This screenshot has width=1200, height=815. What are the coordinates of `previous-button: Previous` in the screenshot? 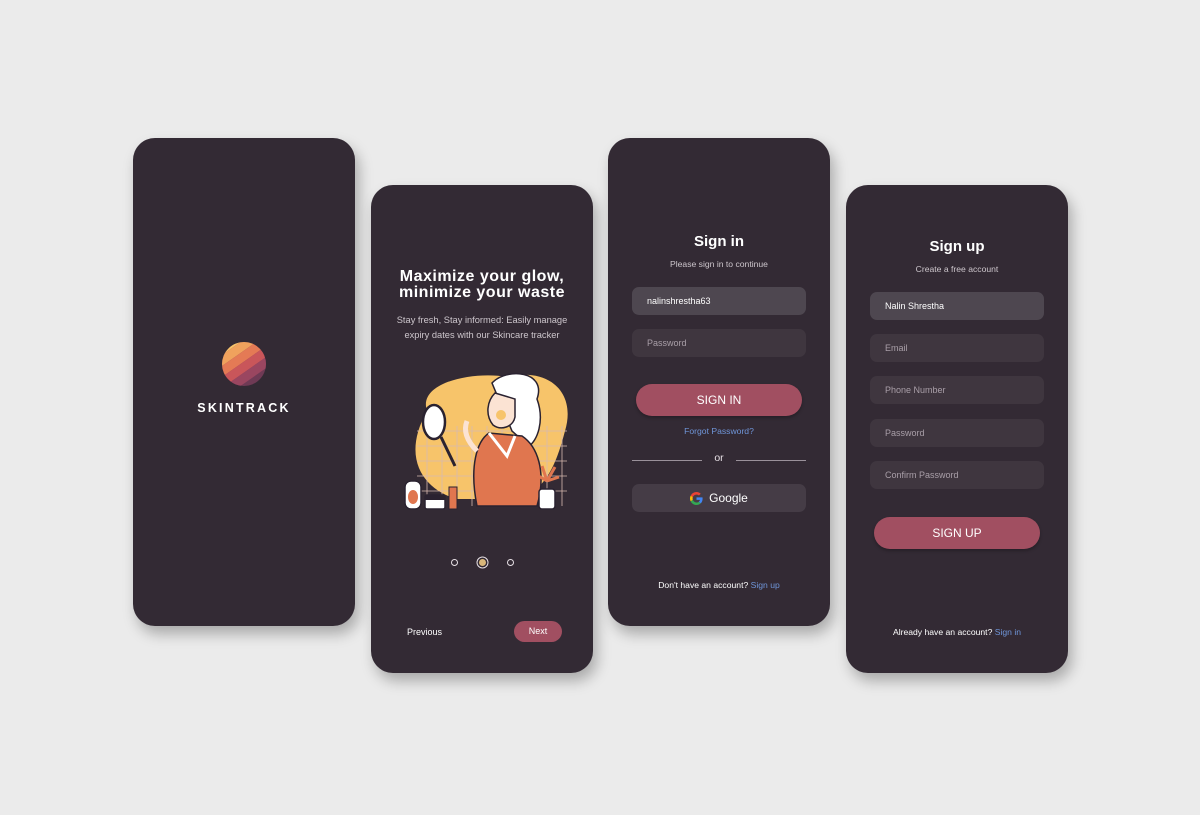 It's located at (424, 632).